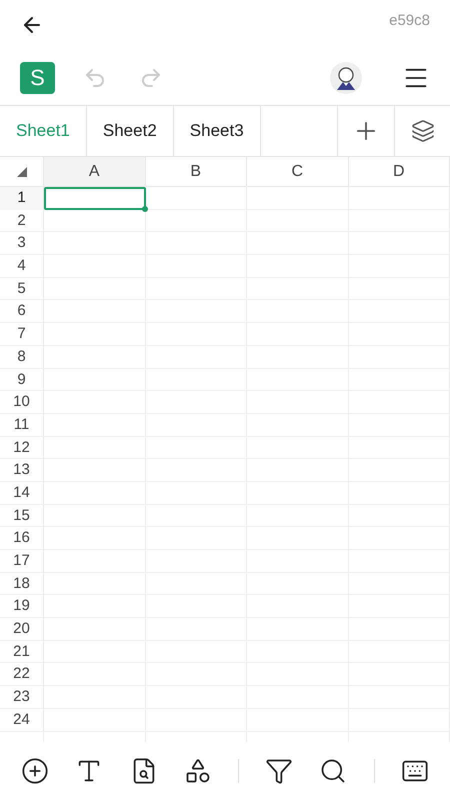 Image resolution: width=450 pixels, height=800 pixels. I want to click on row-header: 8, so click(22, 357).